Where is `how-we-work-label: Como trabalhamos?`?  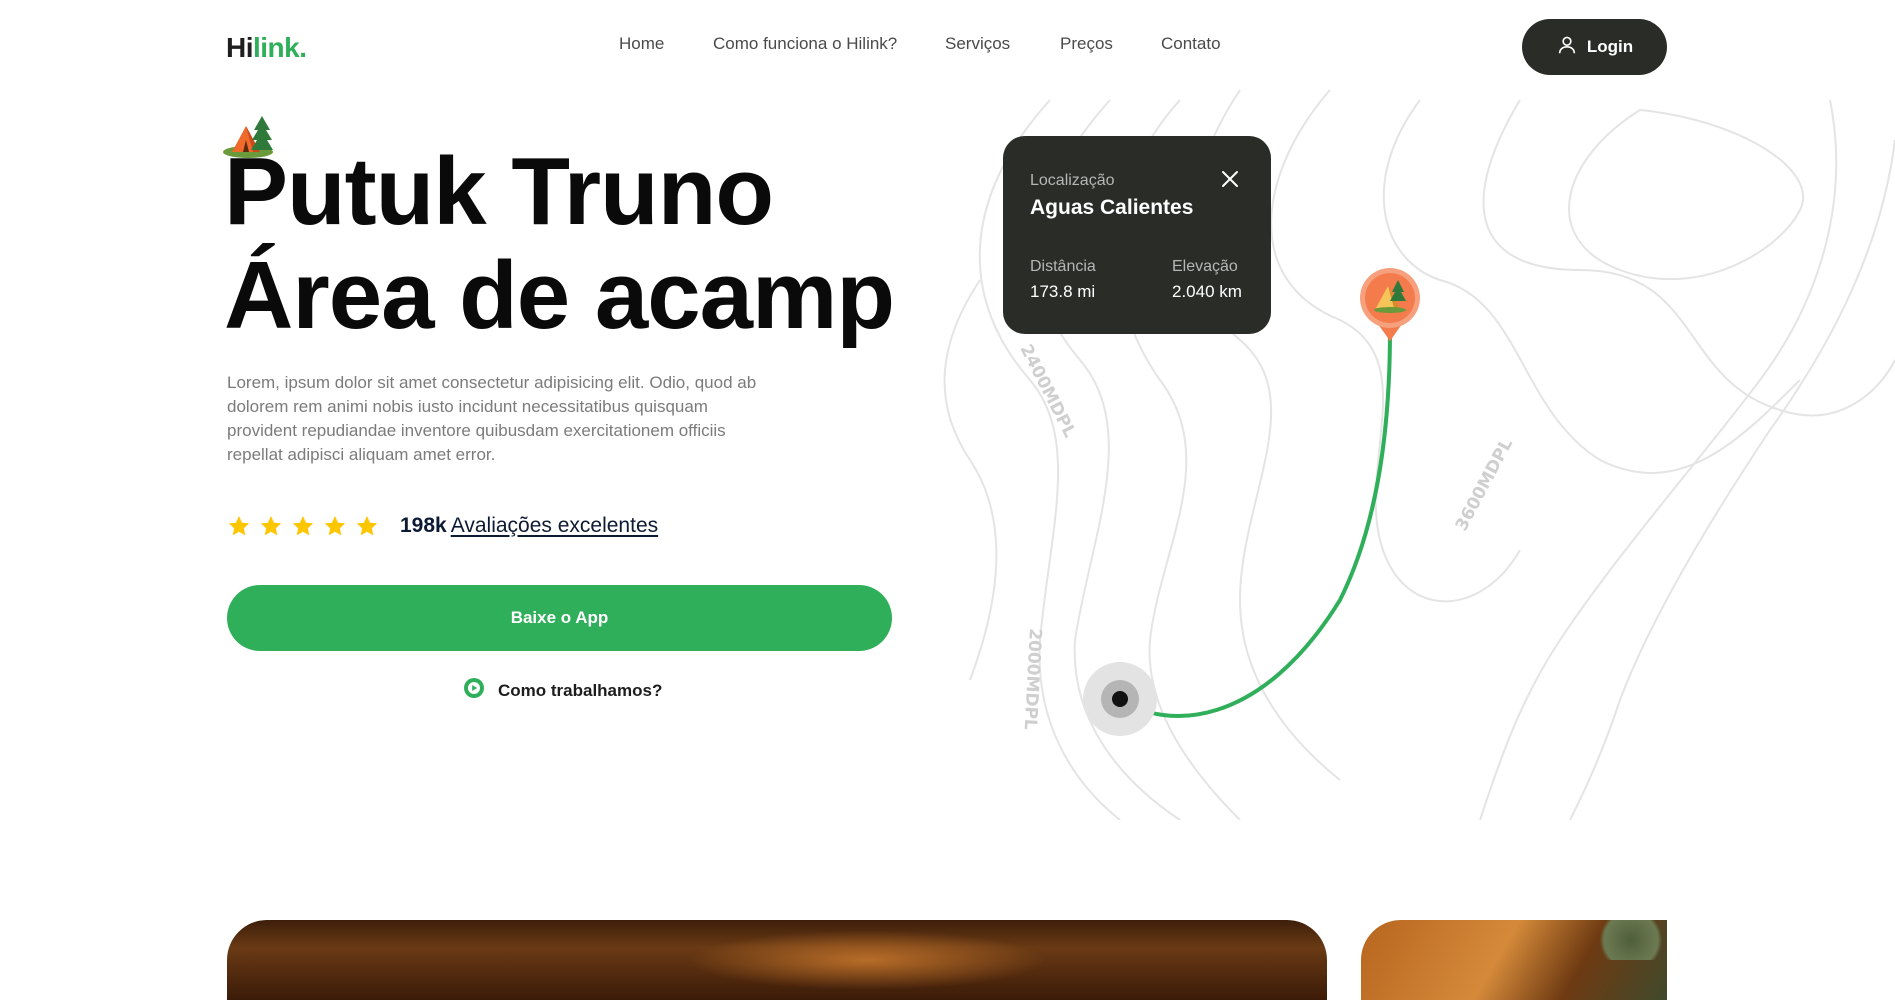
how-we-work-label: Como trabalhamos? is located at coordinates (580, 690).